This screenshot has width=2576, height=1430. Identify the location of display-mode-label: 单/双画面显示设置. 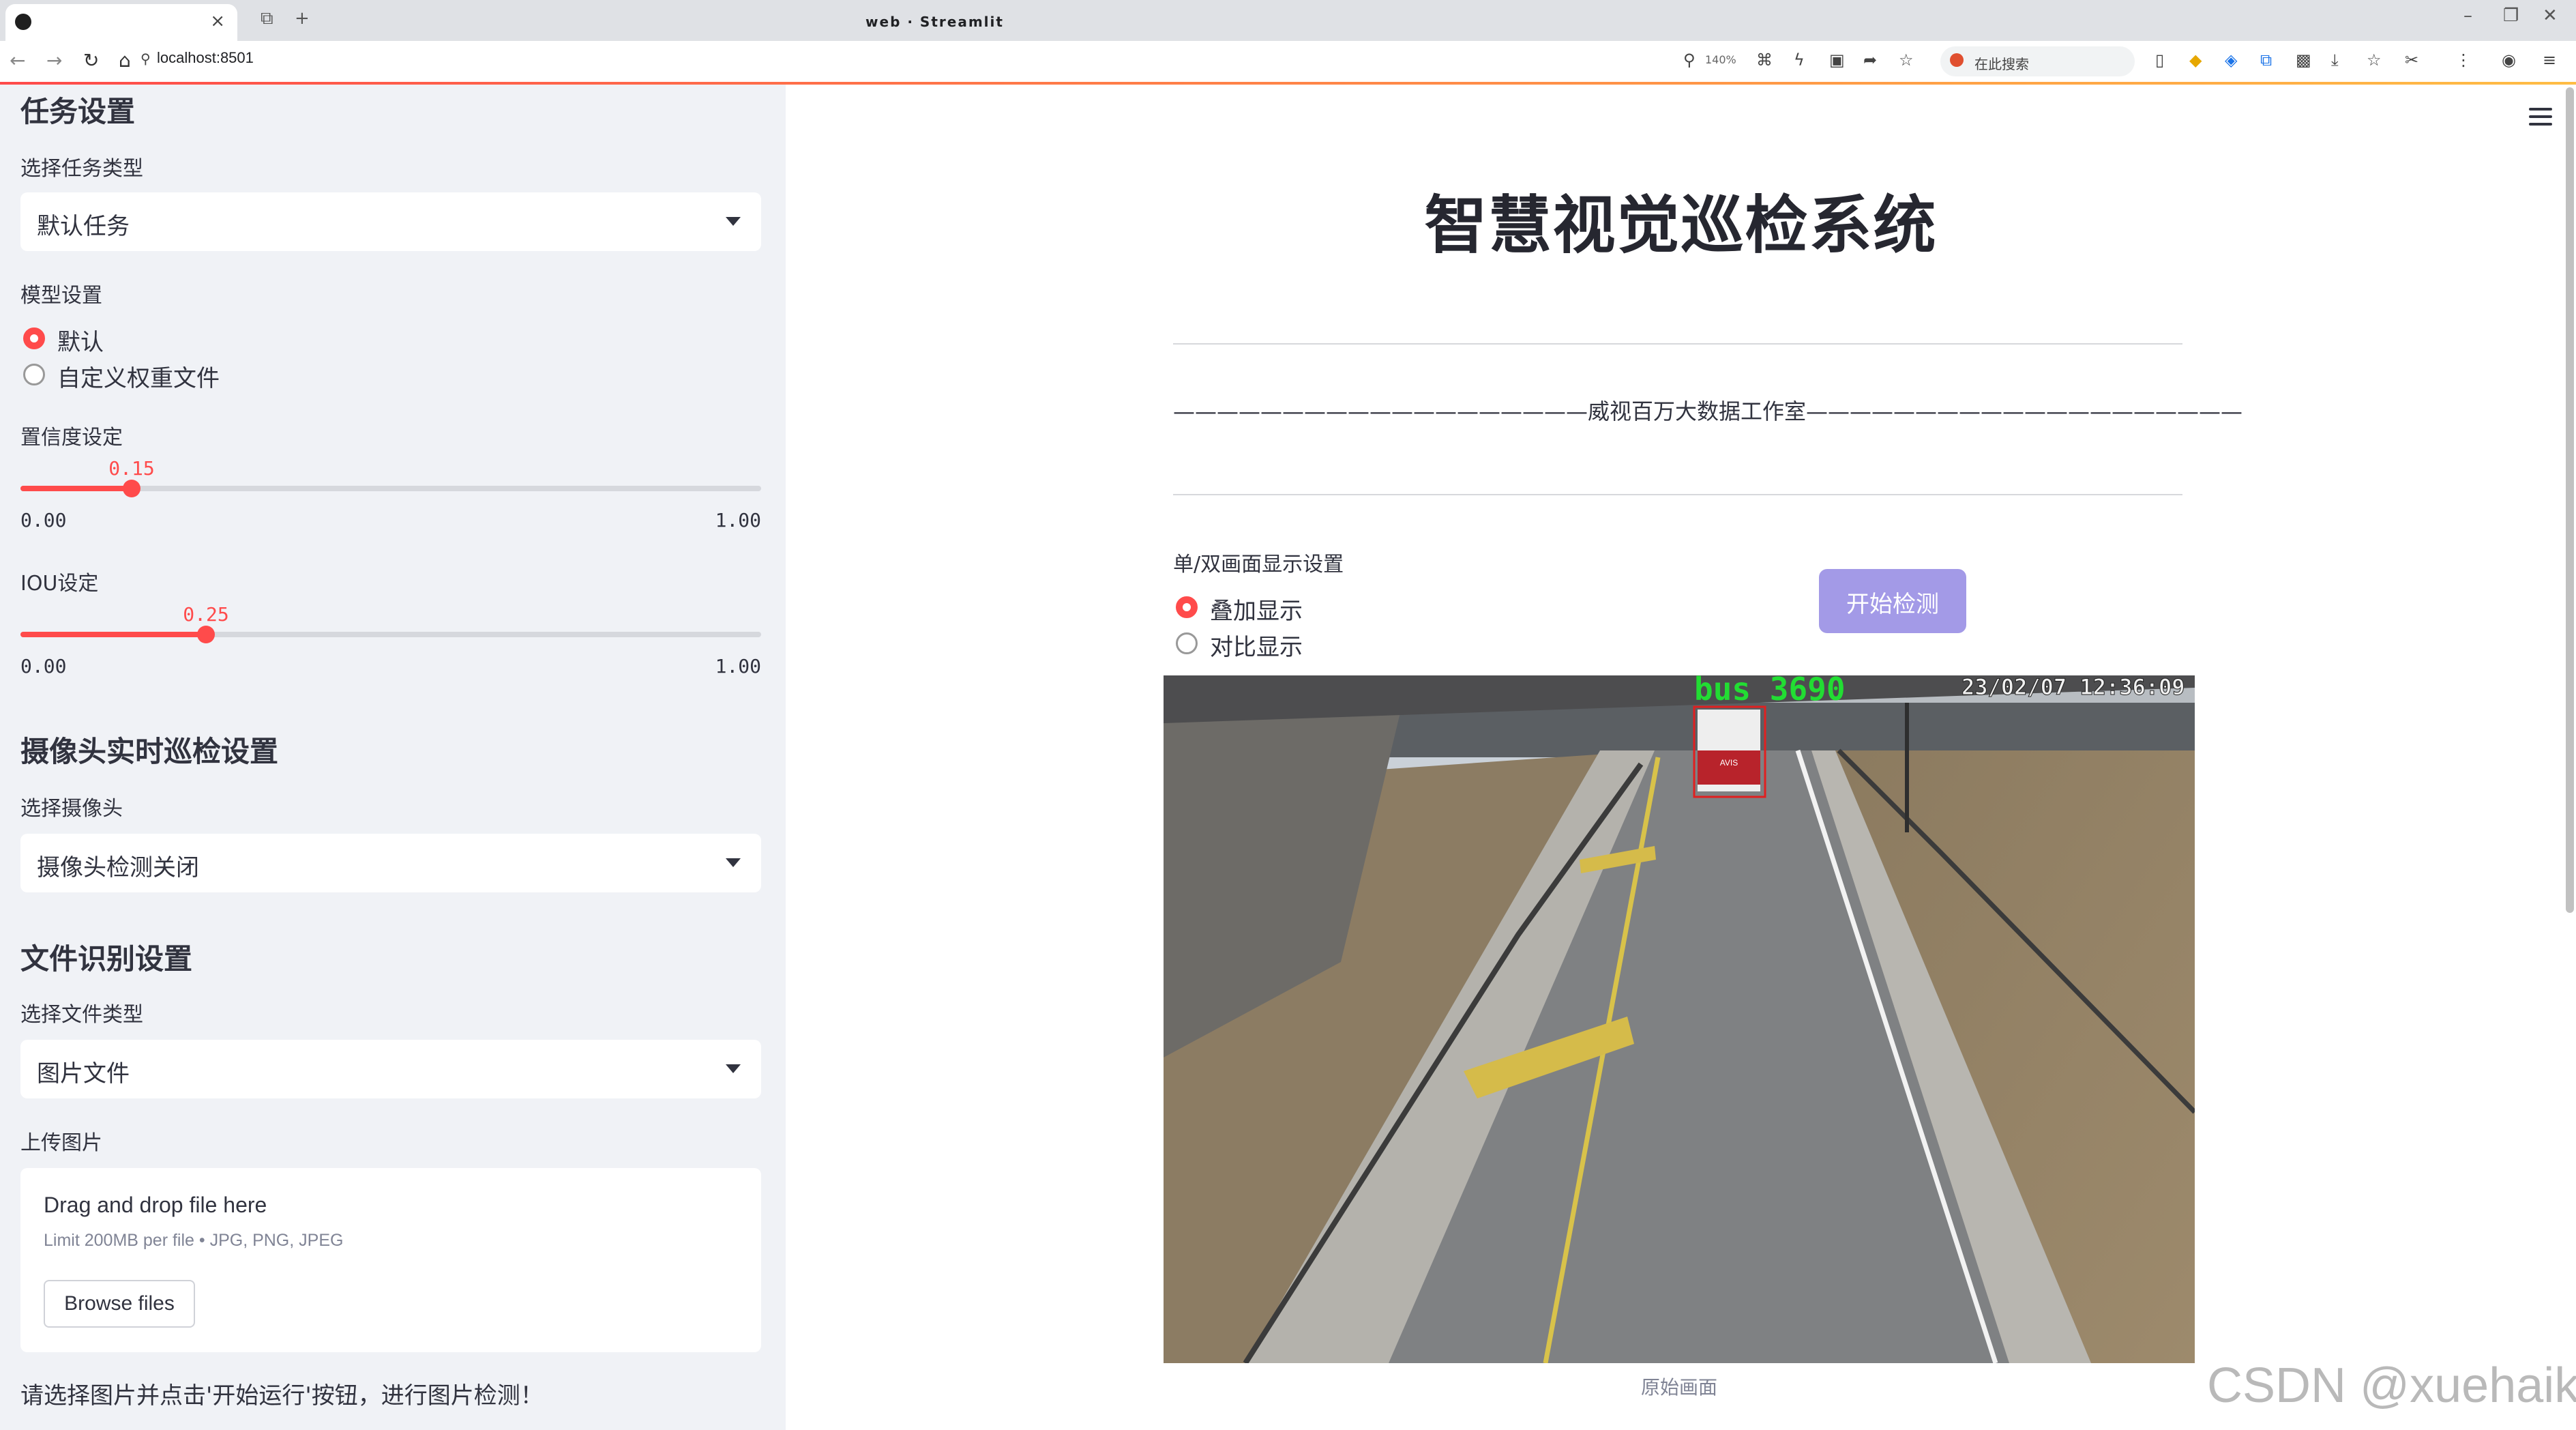
(1258, 565).